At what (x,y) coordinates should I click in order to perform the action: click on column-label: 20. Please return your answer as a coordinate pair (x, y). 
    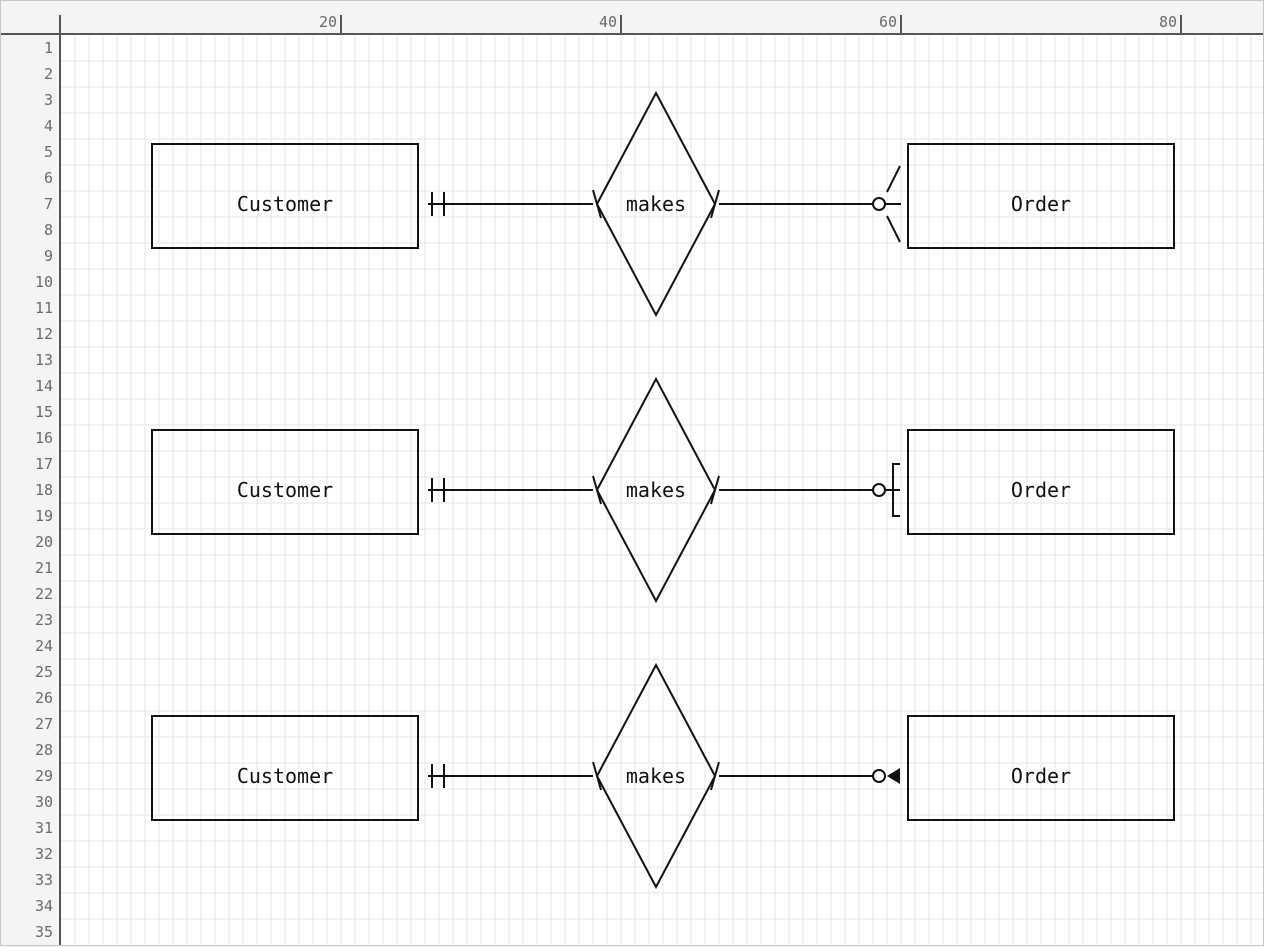
    Looking at the image, I should click on (328, 22).